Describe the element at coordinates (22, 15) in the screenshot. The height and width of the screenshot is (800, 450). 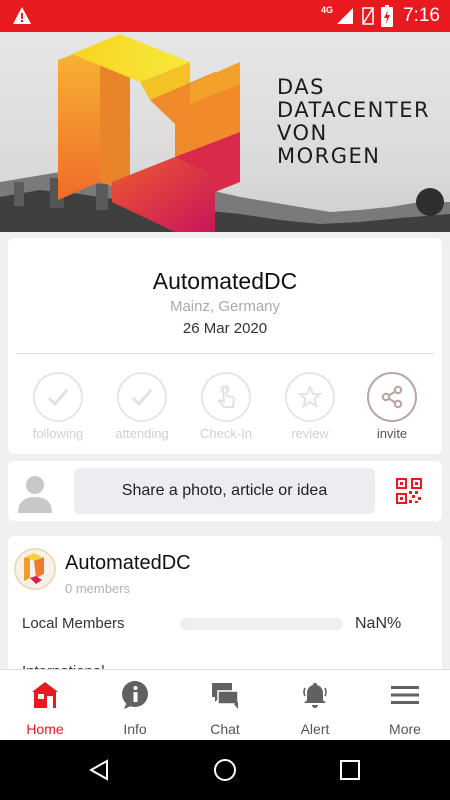
I see `warning-icon` at that location.